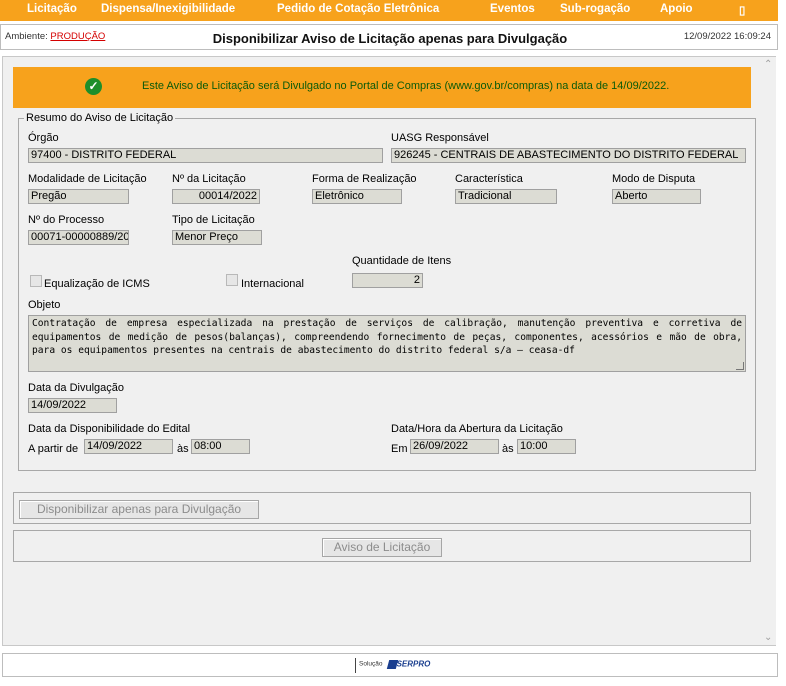  I want to click on processo-label: Nº do Processo, so click(66, 220).